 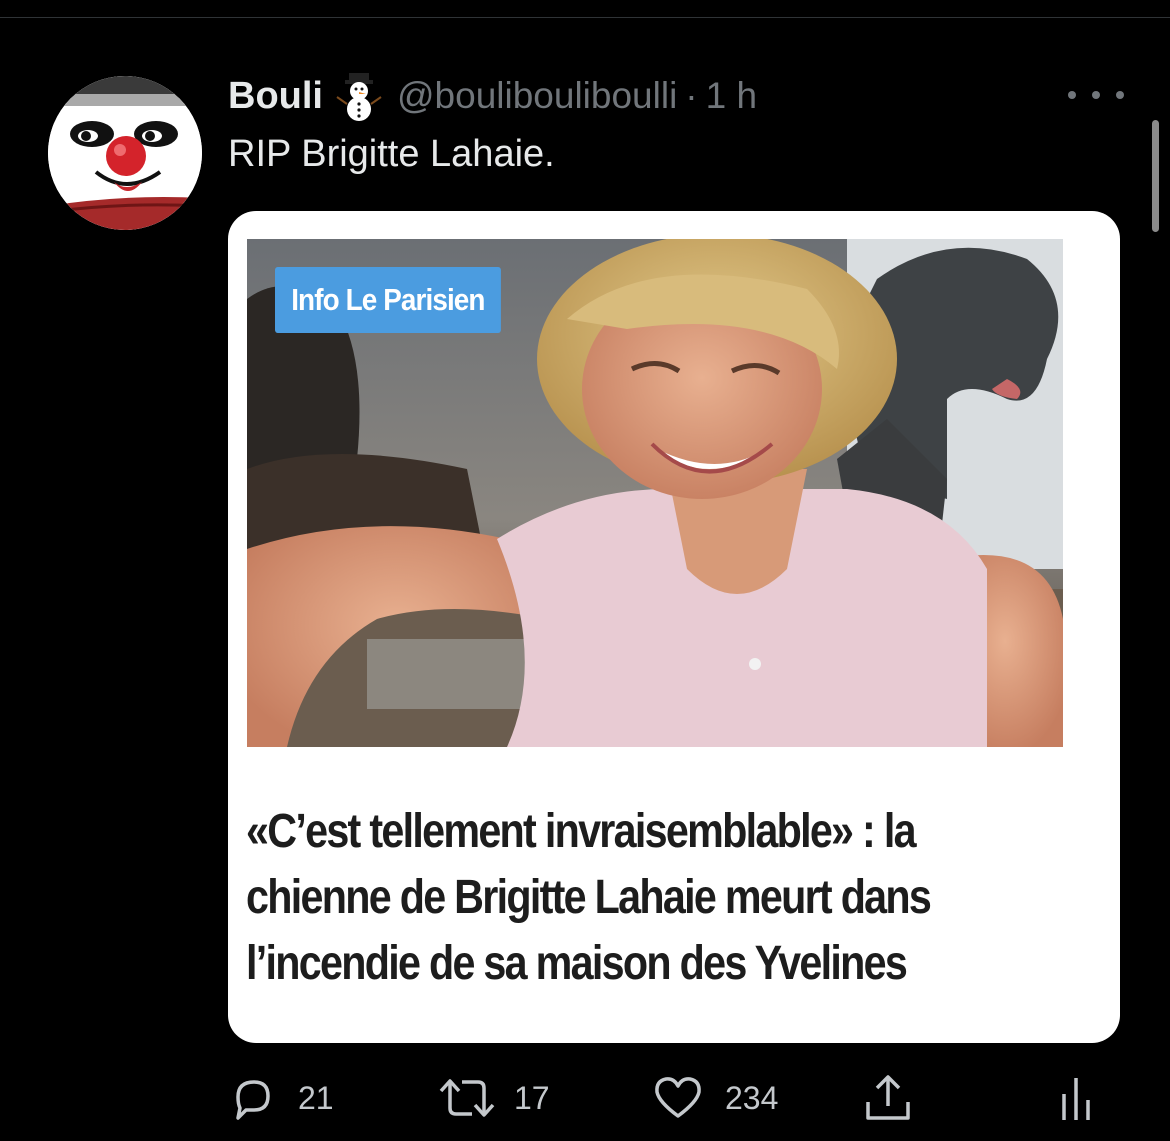 I want to click on display-name: Bouli, so click(x=275, y=96).